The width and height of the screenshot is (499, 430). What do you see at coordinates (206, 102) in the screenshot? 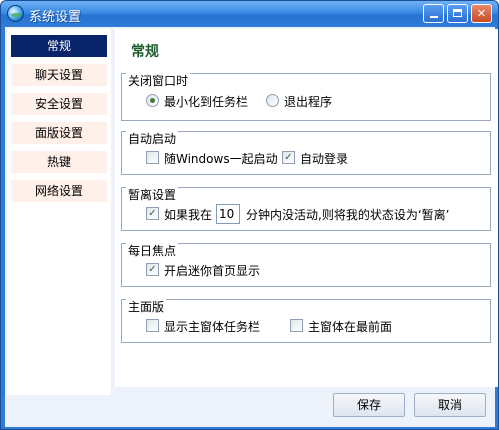
I see `minimize-label: 最小化到任务栏` at bounding box center [206, 102].